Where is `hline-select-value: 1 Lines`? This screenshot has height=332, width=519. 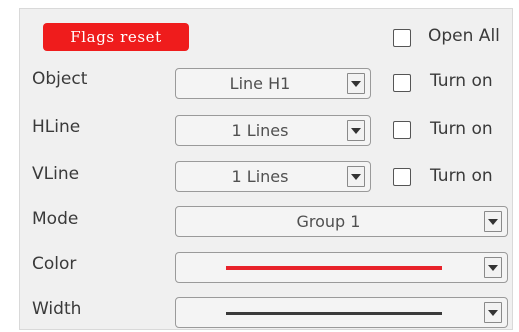
hline-select-value: 1 Lines is located at coordinates (260, 130).